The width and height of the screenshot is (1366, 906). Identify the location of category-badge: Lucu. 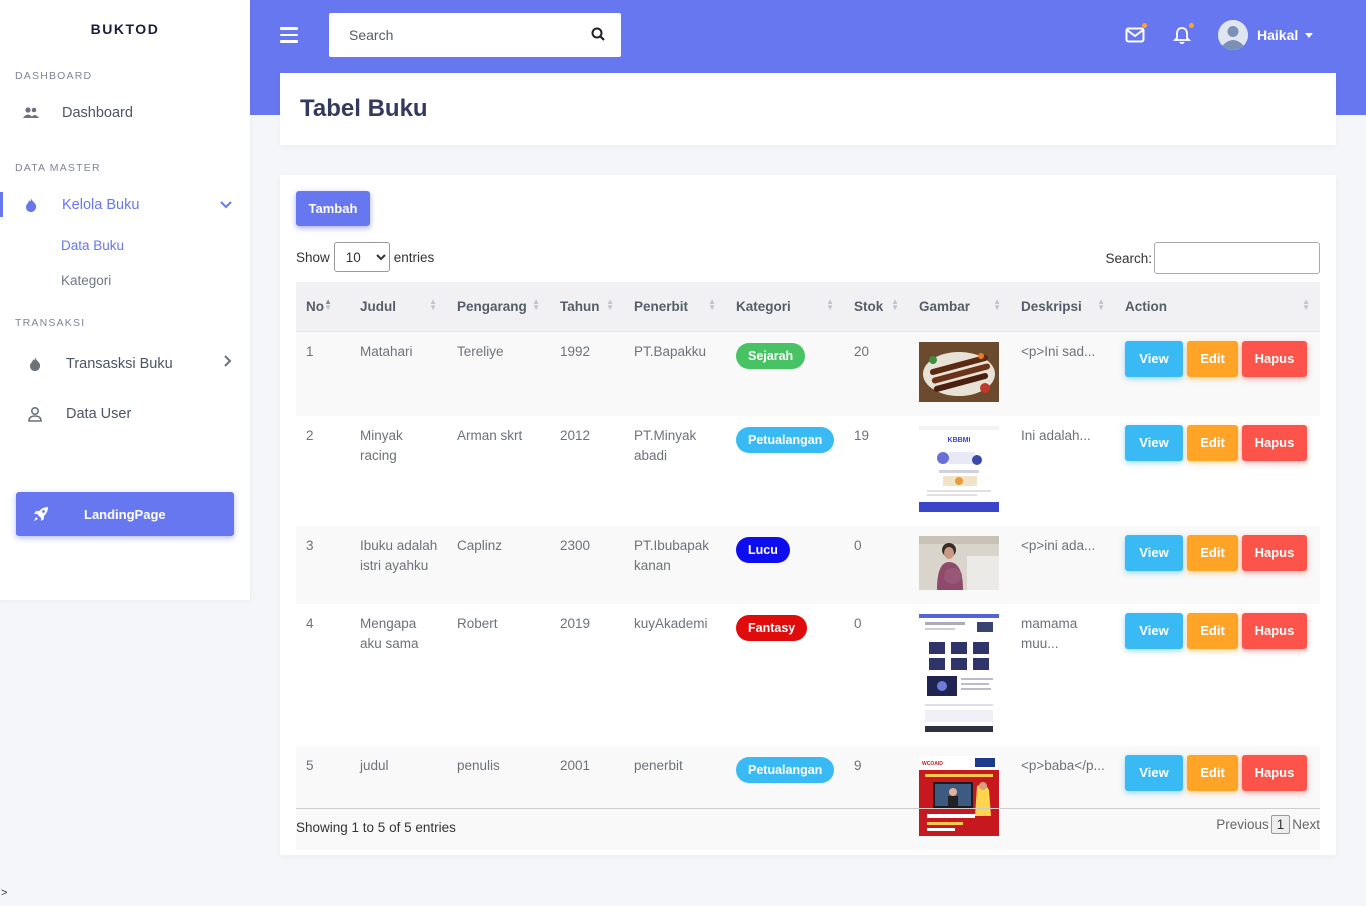
(763, 549).